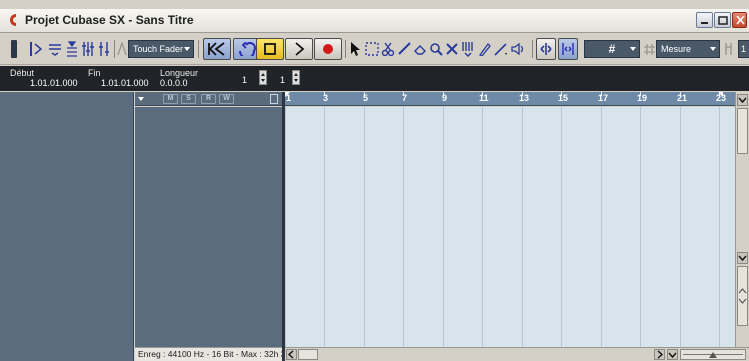  I want to click on inspector-panel, so click(67, 226).